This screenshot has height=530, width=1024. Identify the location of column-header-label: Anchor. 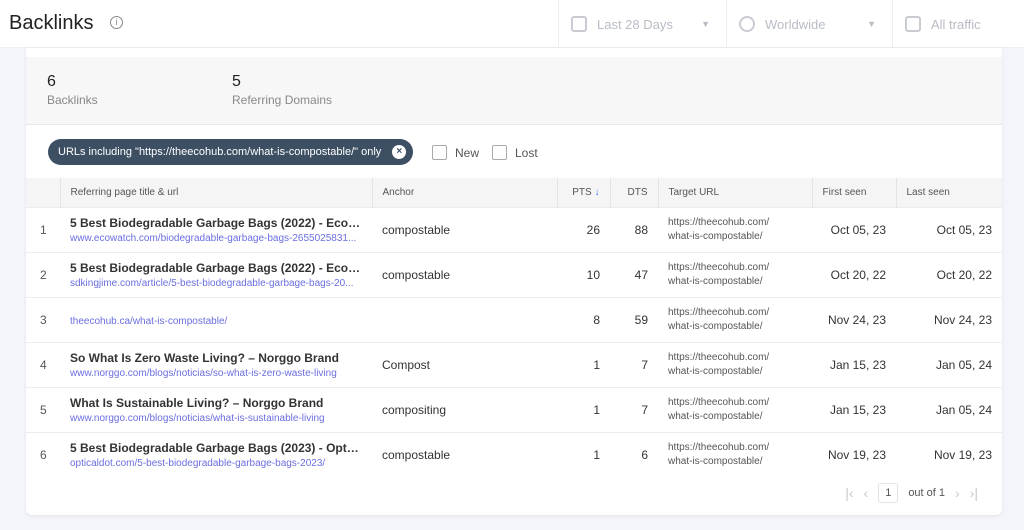
(398, 192).